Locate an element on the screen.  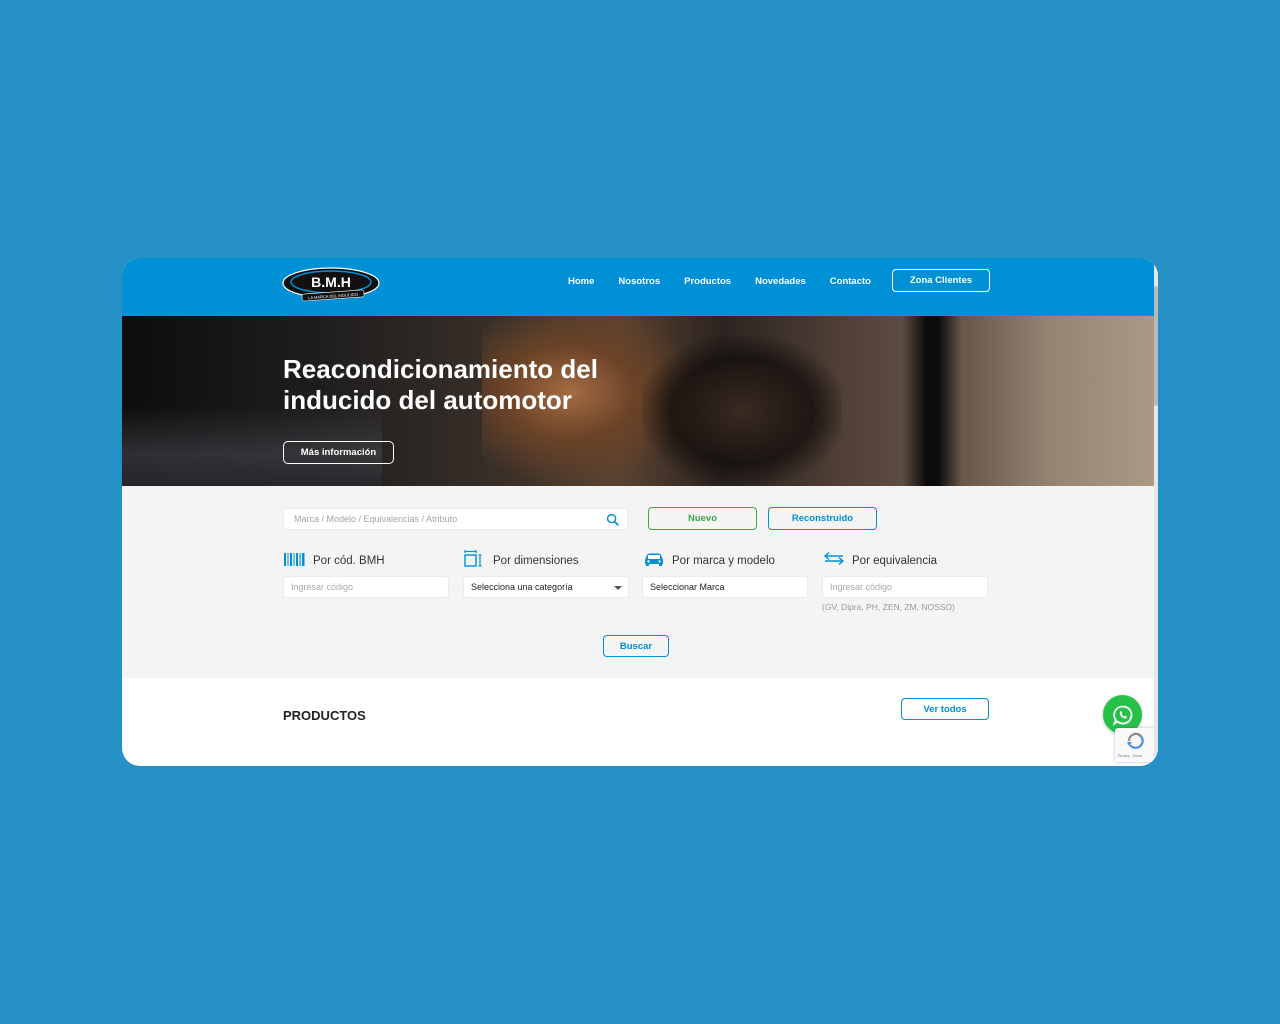
filter-label: Por marca y modelo is located at coordinates (723, 561).